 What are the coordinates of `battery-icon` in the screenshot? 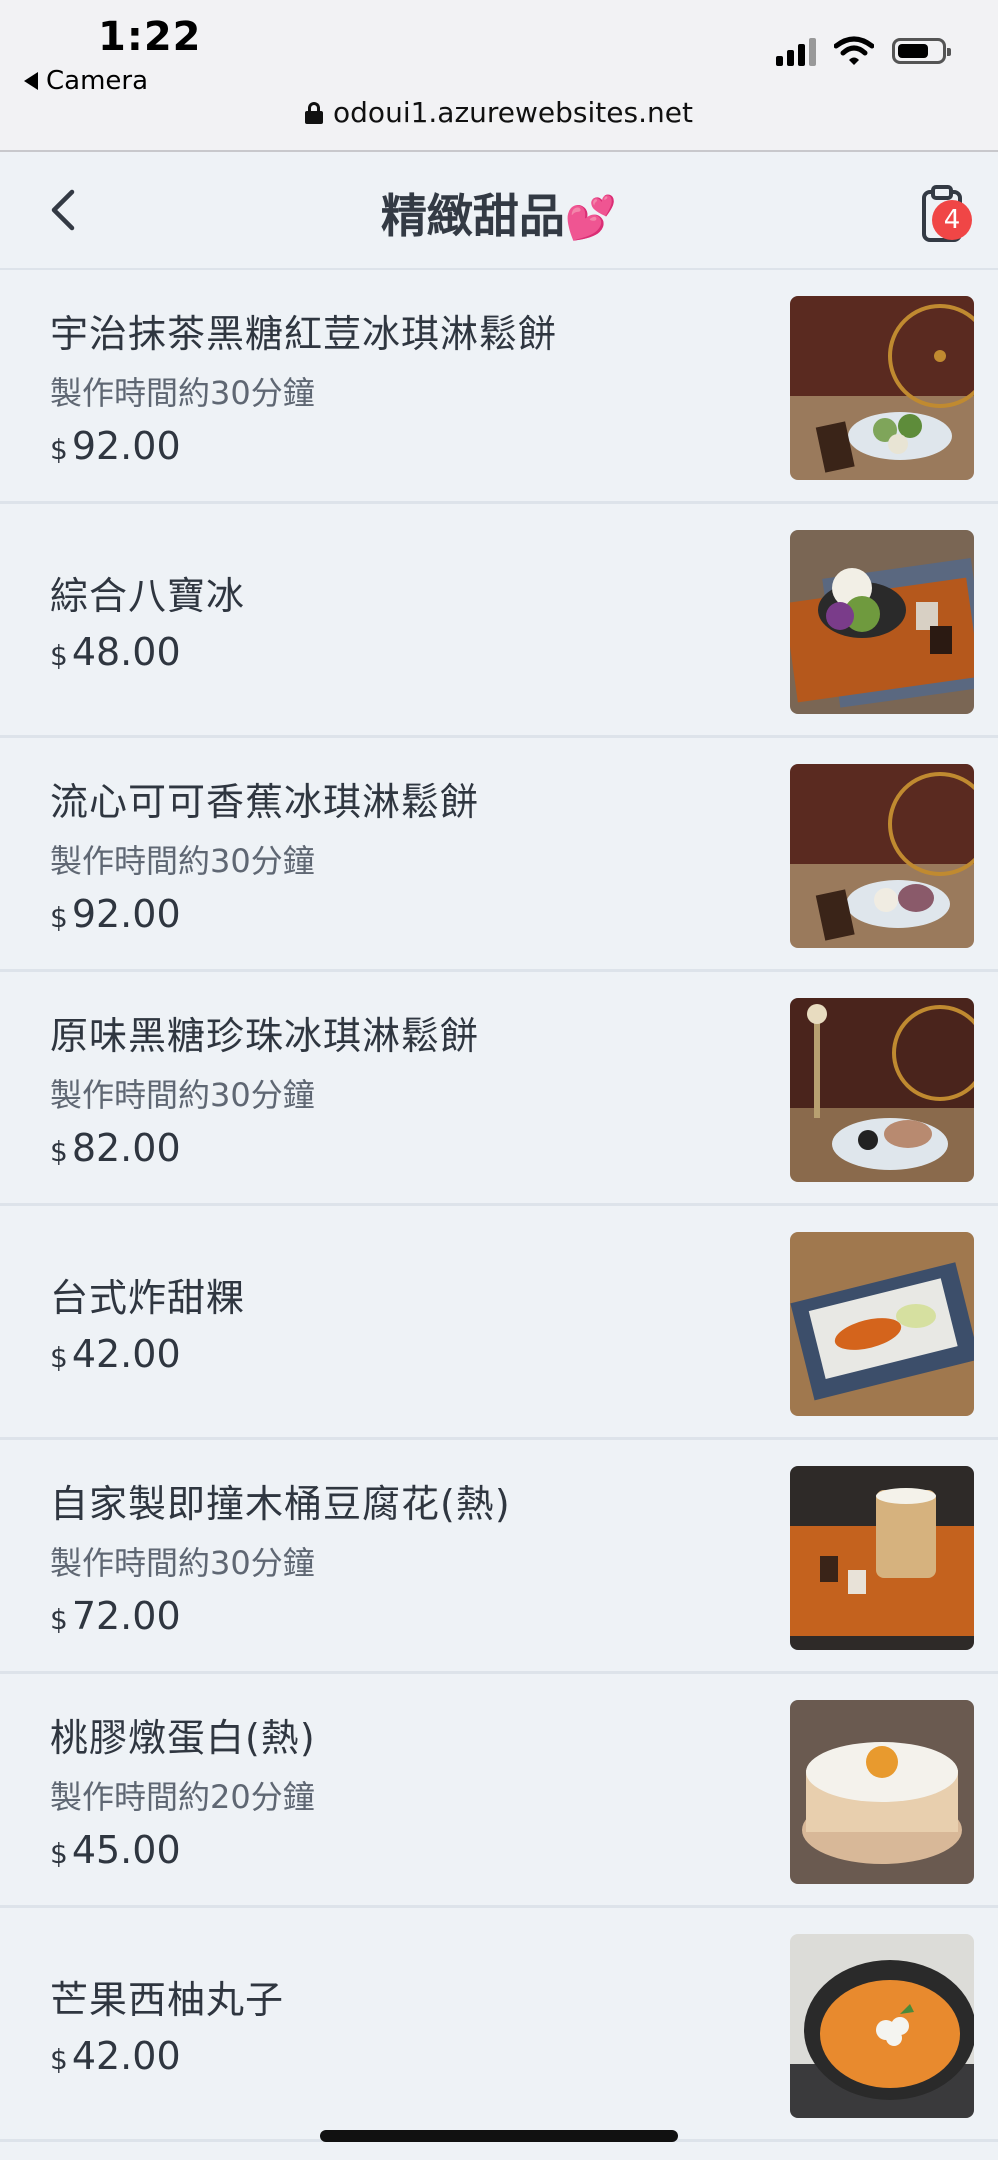 It's located at (921, 51).